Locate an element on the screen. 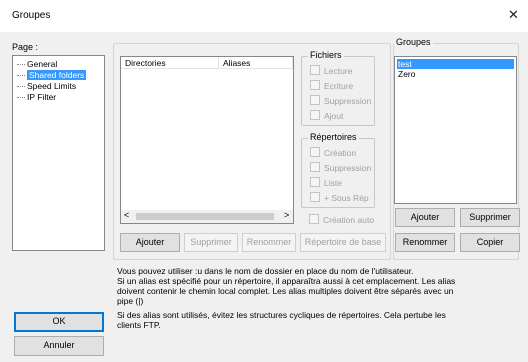  group-item-test: test is located at coordinates (455, 64).